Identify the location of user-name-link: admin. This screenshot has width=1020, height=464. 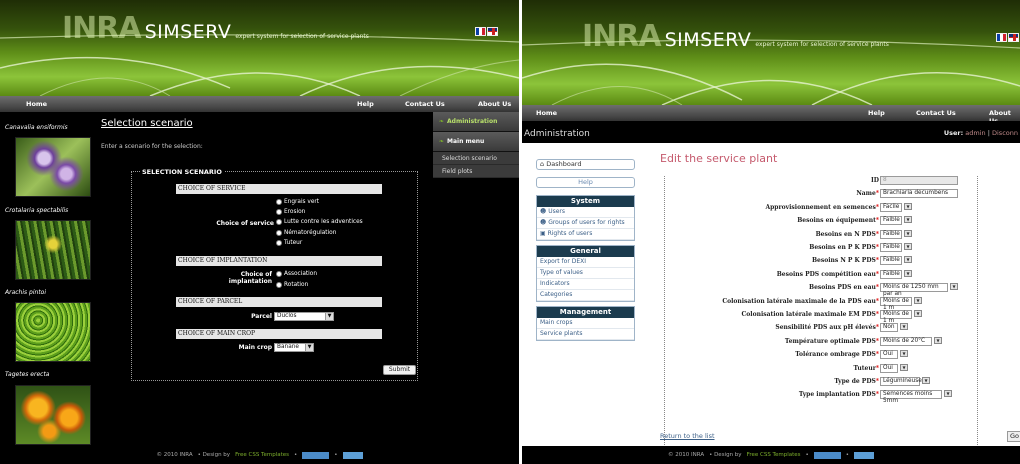
(975, 133).